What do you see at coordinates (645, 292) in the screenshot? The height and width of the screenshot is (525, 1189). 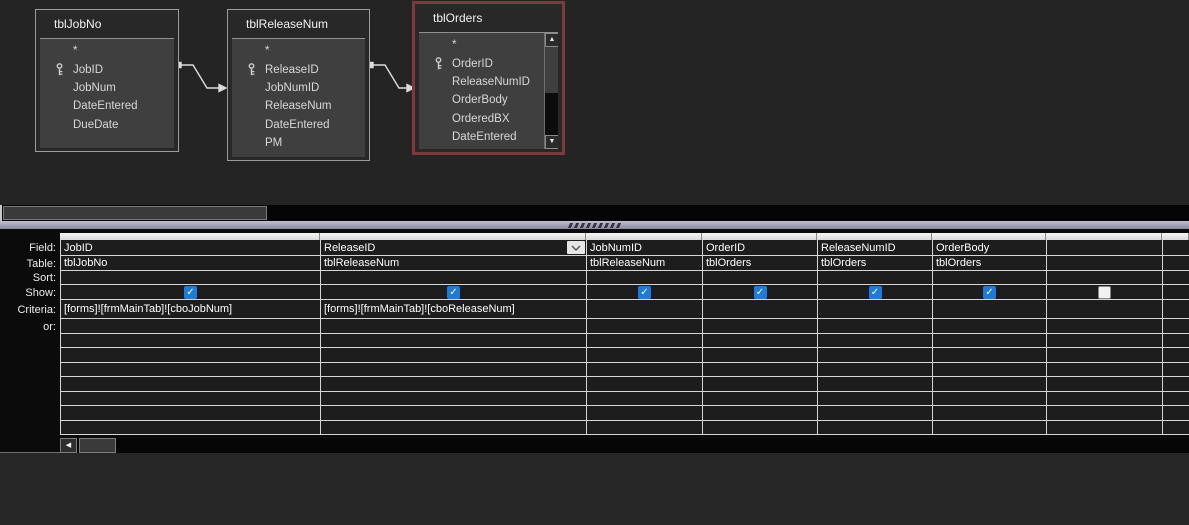 I see `grid-cell-show-col2: ✓` at bounding box center [645, 292].